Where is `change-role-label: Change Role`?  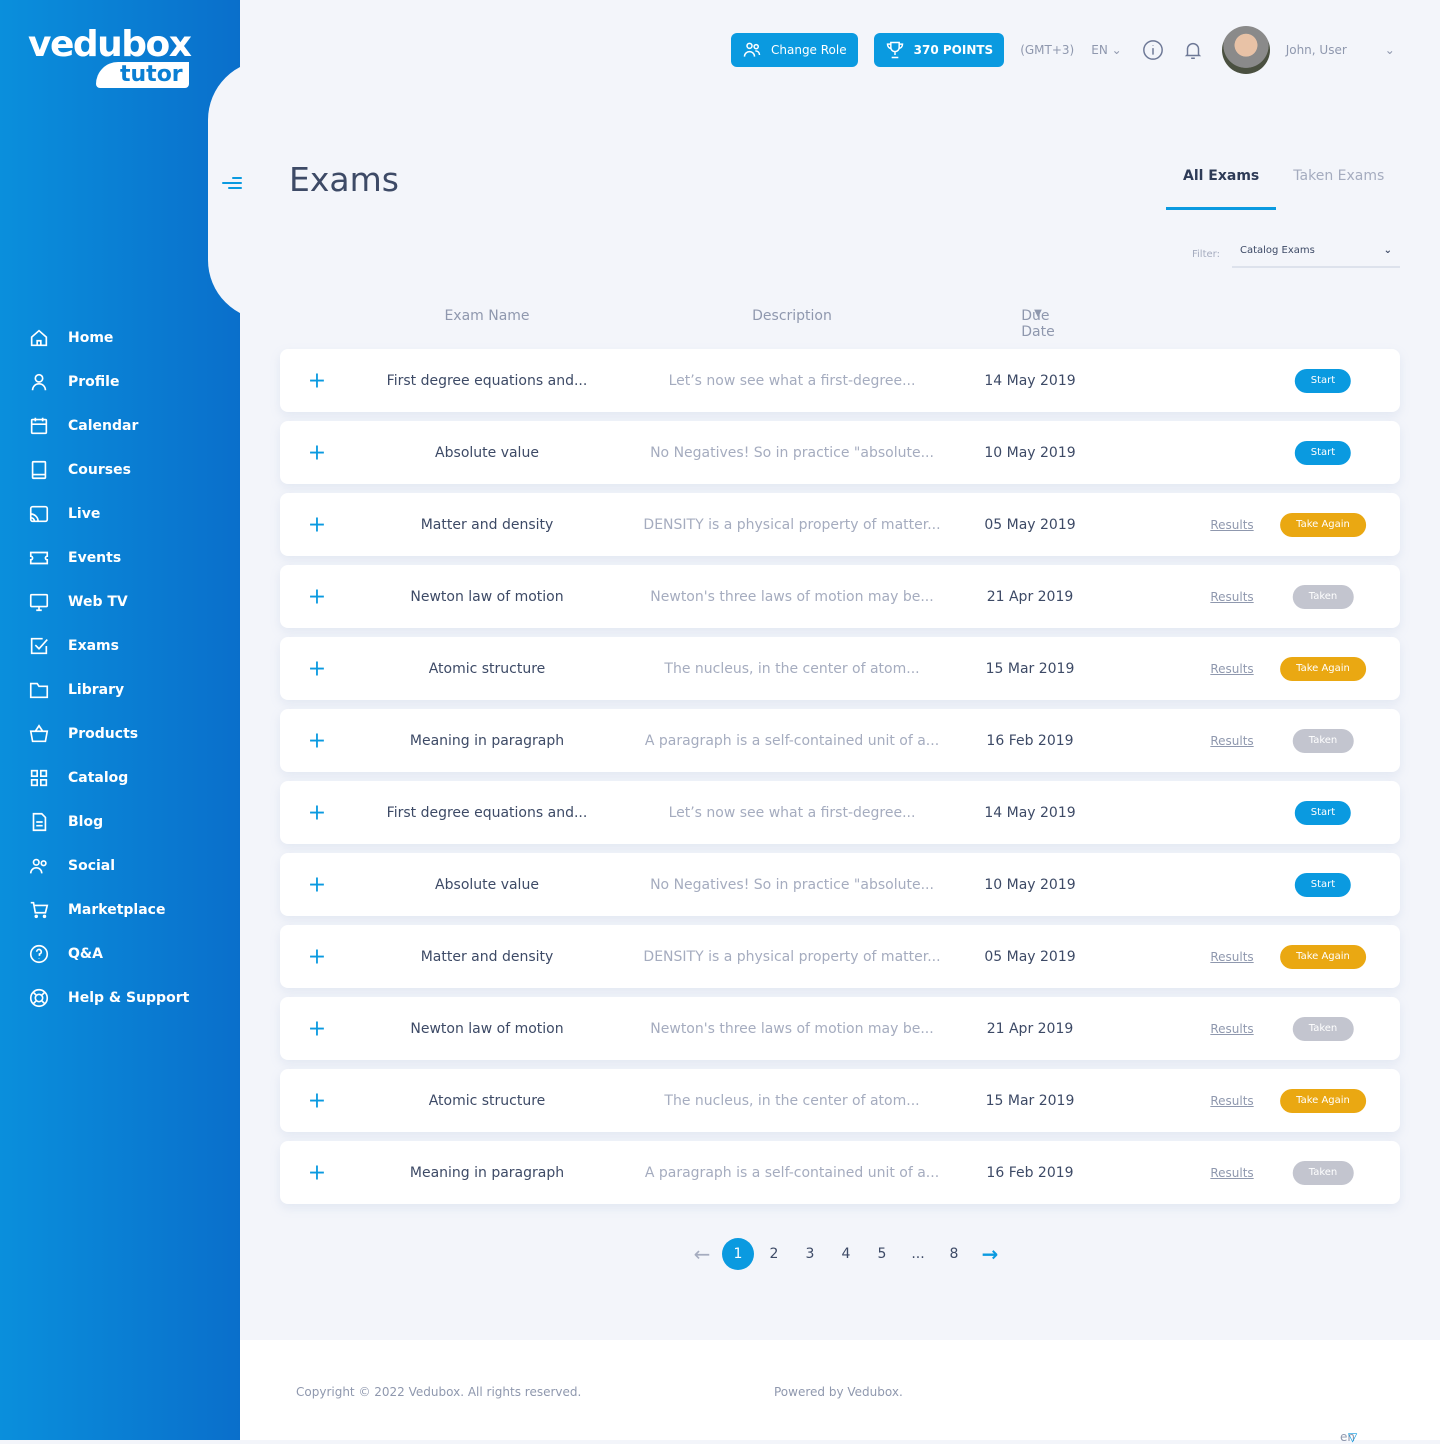
change-role-label: Change Role is located at coordinates (809, 50).